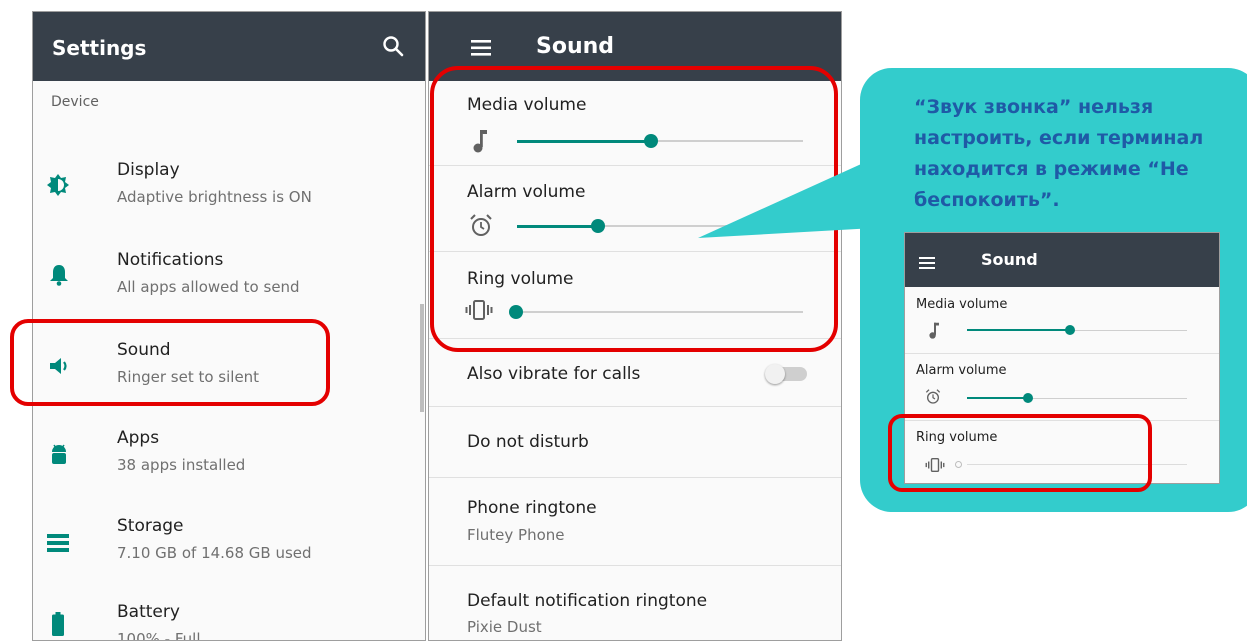  Describe the element at coordinates (150, 526) in the screenshot. I see `settings-item-label: Storage` at that location.